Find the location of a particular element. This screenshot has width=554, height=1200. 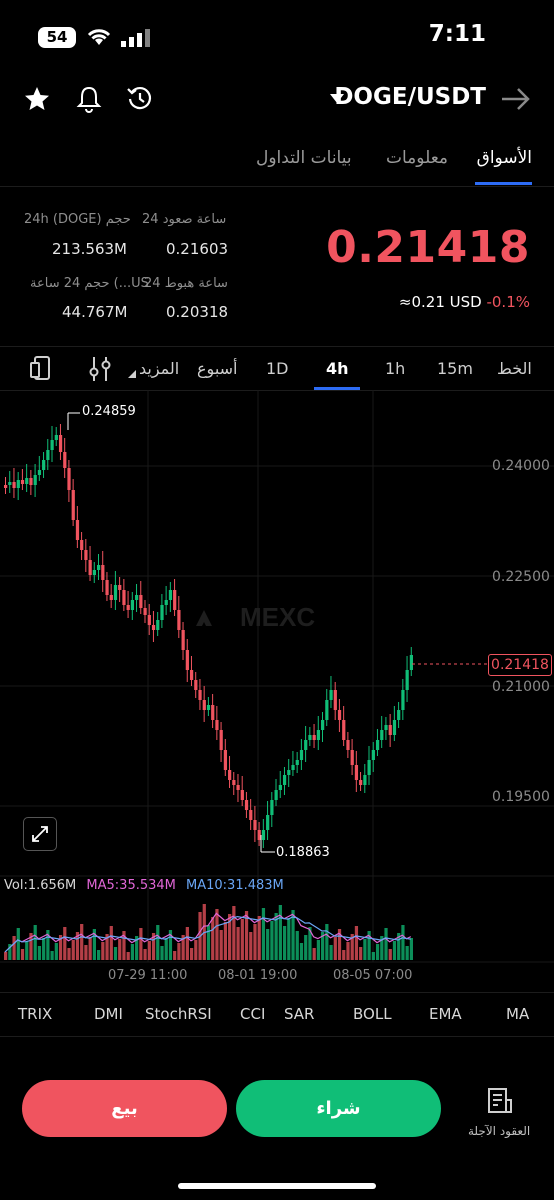

battery-indicator: 54 is located at coordinates (57, 37).